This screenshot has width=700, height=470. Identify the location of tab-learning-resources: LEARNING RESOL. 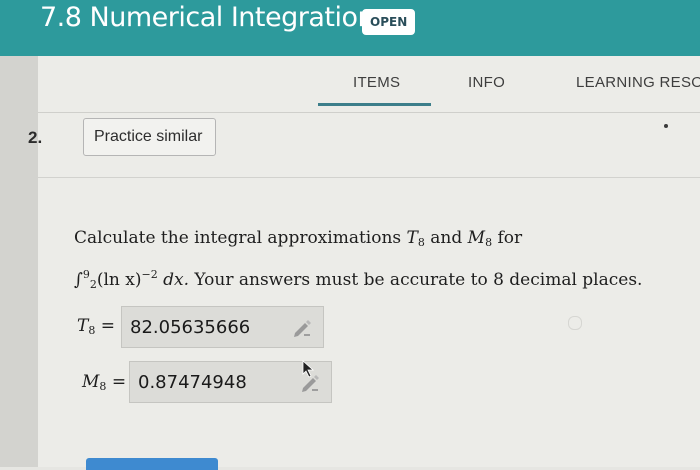
(638, 82).